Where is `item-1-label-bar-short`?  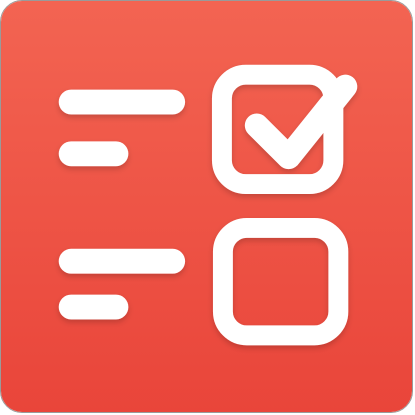
item-1-label-bar-short is located at coordinates (93, 154).